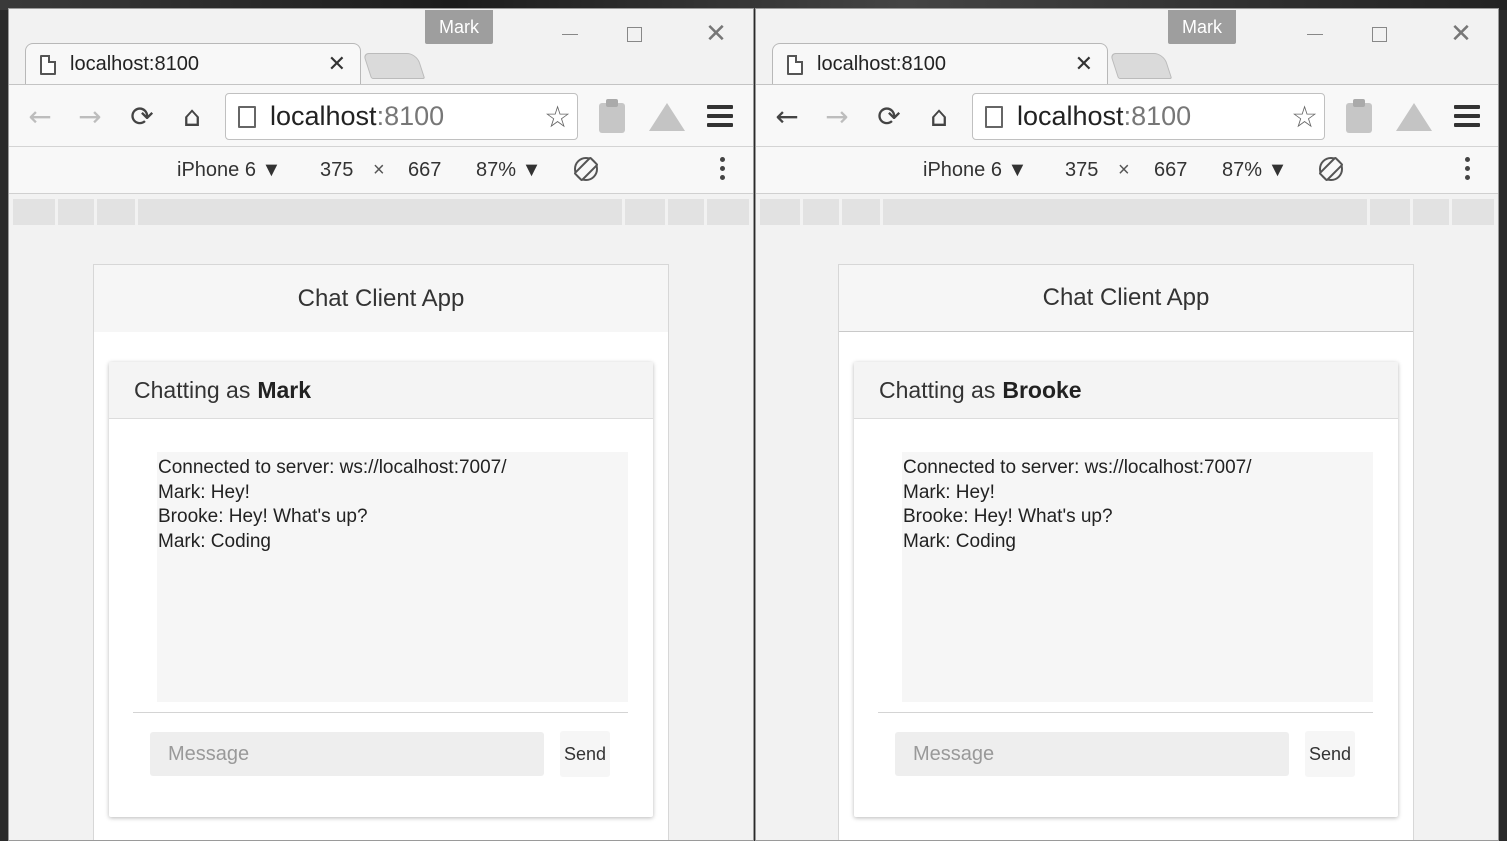 The height and width of the screenshot is (841, 1507). I want to click on username: Mark, so click(284, 389).